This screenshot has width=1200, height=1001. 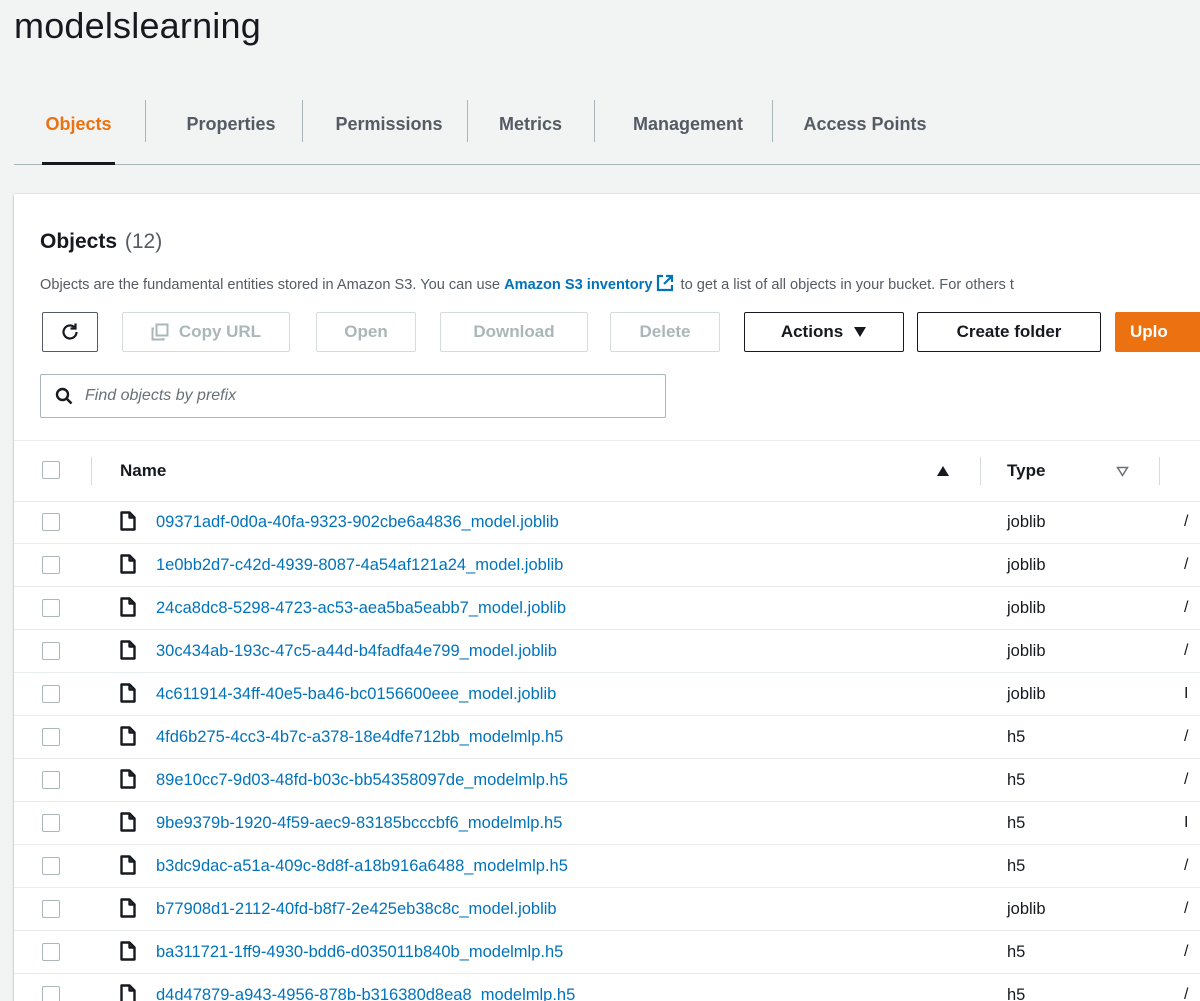 What do you see at coordinates (812, 331) in the screenshot?
I see `actions-label: Actions` at bounding box center [812, 331].